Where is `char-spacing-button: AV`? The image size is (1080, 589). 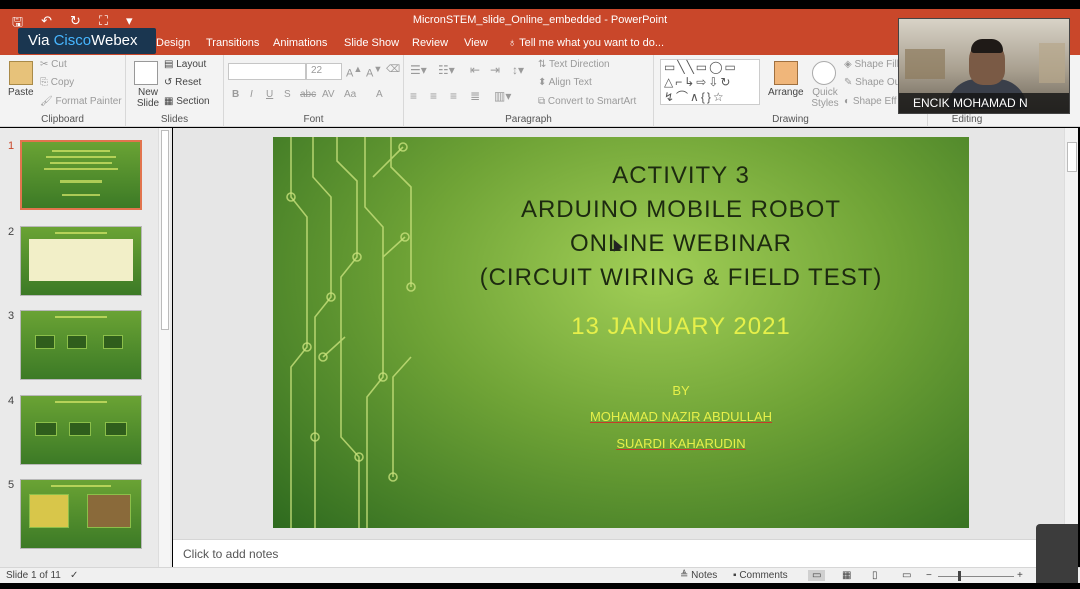
char-spacing-button: AV is located at coordinates (328, 94).